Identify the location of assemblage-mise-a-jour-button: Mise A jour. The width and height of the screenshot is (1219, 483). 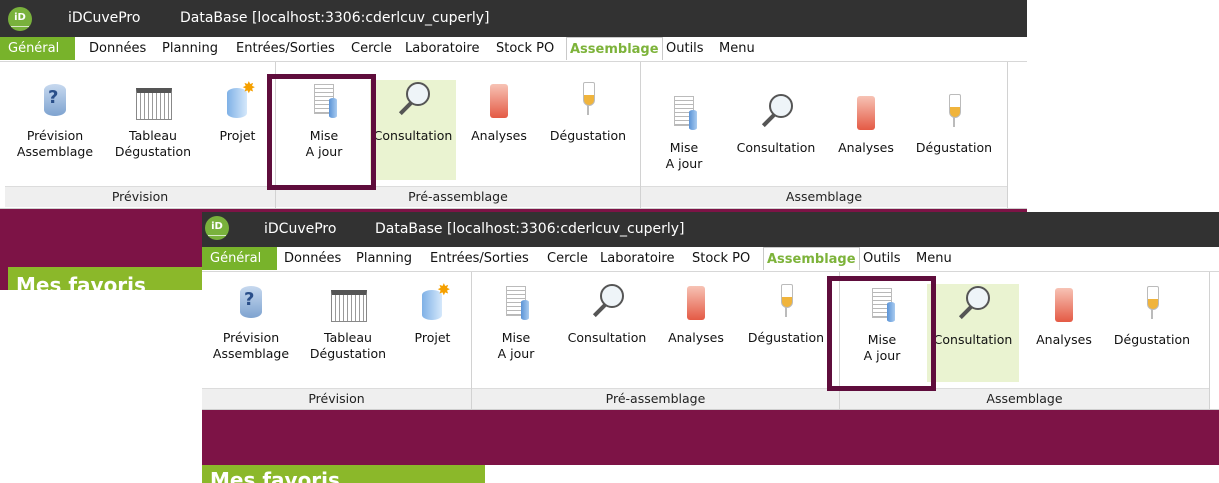
(684, 132).